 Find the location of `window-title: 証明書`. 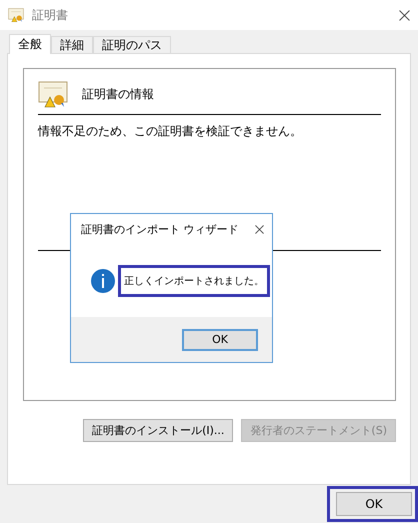

window-title: 証明書 is located at coordinates (50, 15).